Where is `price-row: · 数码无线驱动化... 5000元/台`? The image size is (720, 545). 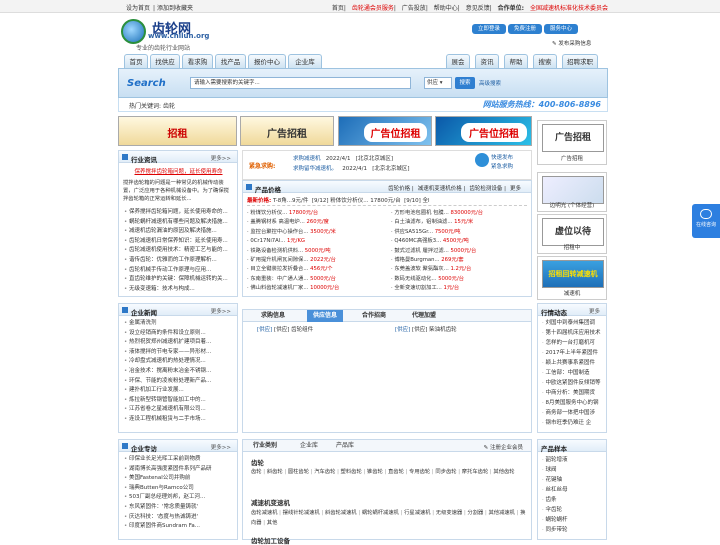
price-row: · 数码无线驱动化... 5000元/台 is located at coordinates (461, 279).